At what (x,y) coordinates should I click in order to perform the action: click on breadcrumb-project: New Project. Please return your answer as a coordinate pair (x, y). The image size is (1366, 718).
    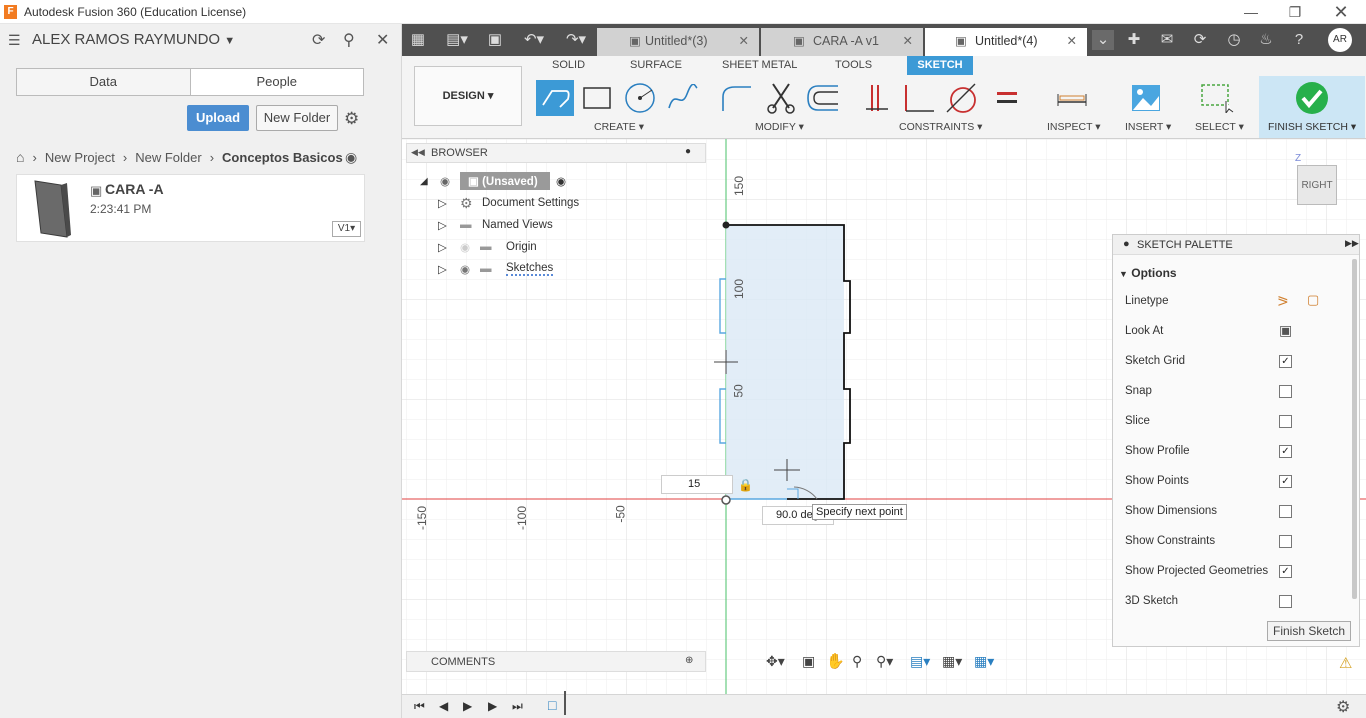
    Looking at the image, I should click on (80, 157).